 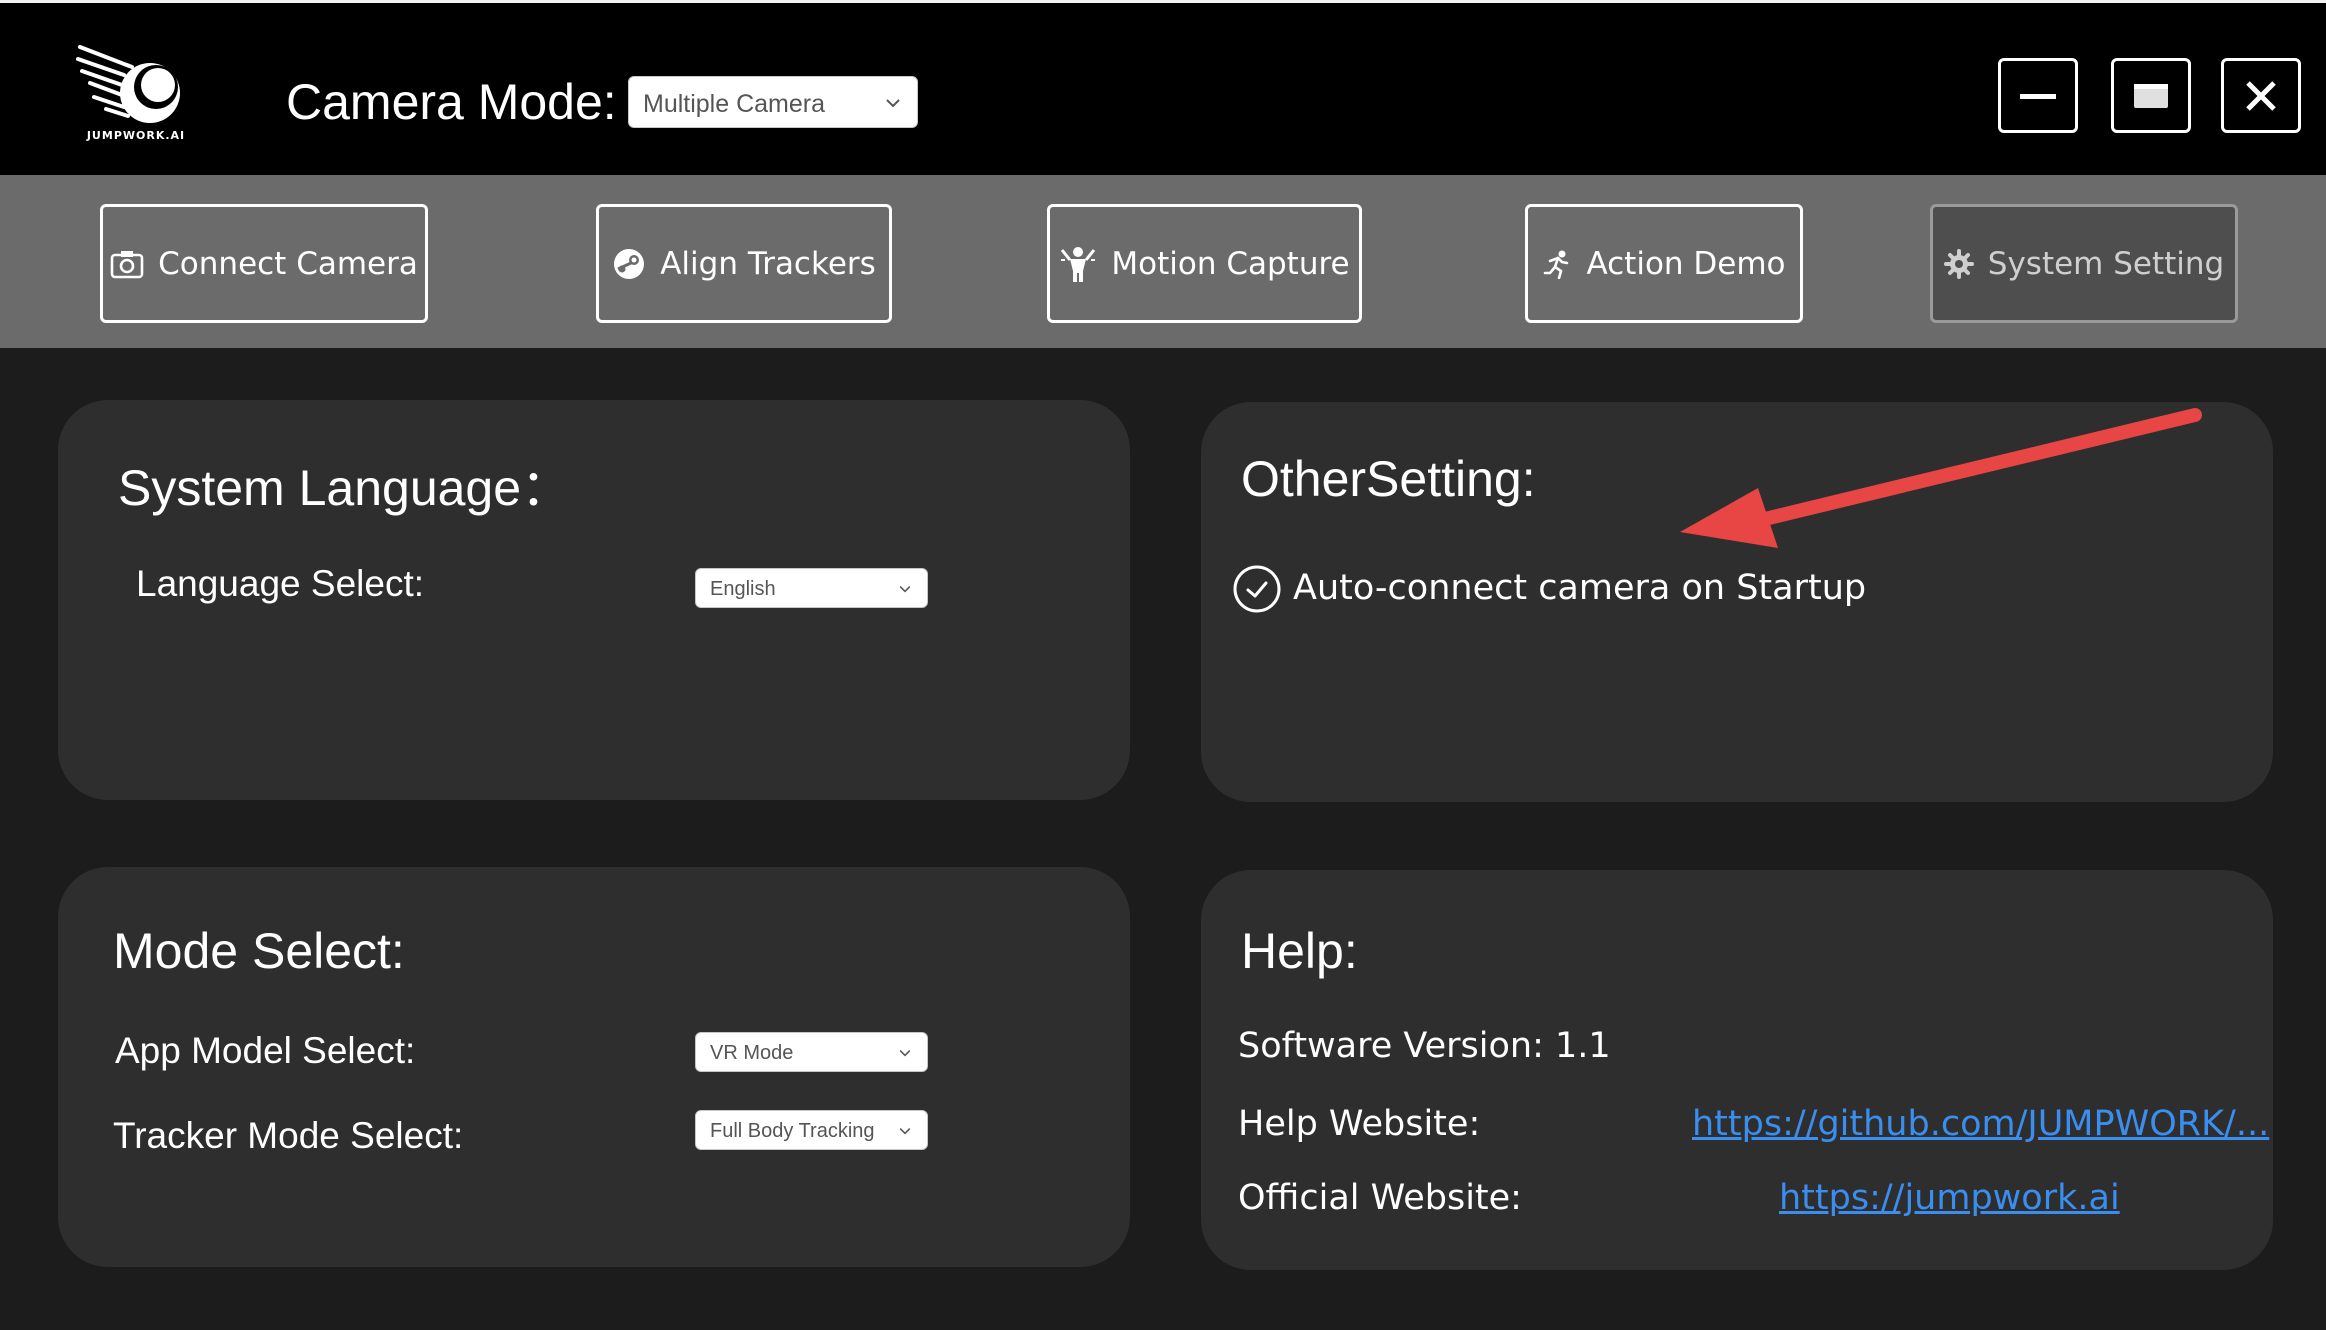 What do you see at coordinates (136, 135) in the screenshot?
I see `logo-text: JUMPWORK.AI` at bounding box center [136, 135].